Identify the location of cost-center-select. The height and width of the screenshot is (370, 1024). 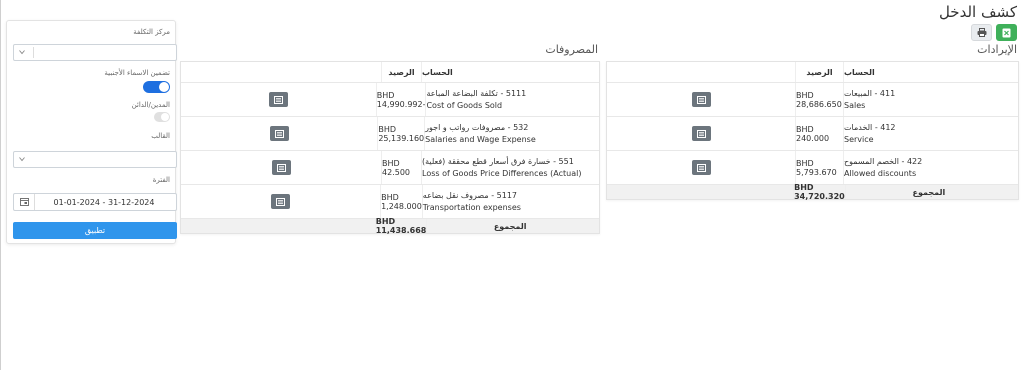
(95, 52).